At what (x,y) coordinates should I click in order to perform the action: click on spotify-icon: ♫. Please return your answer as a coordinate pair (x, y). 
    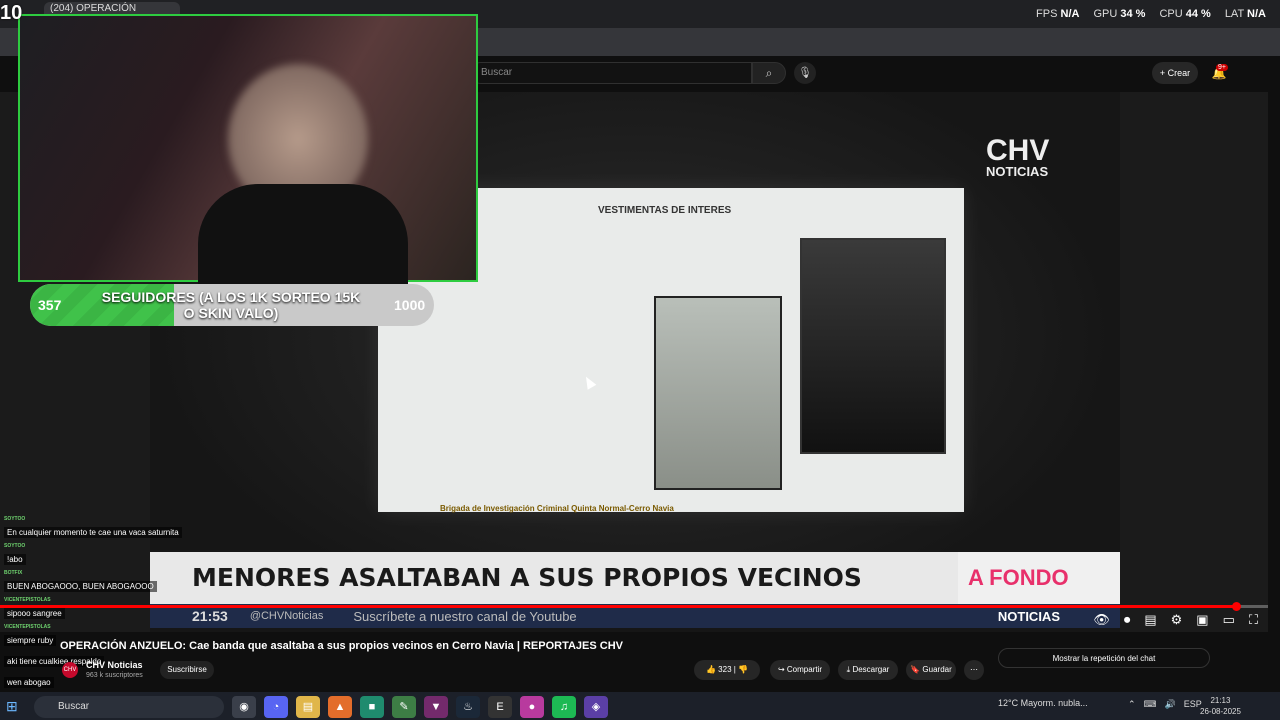
    Looking at the image, I should click on (564, 707).